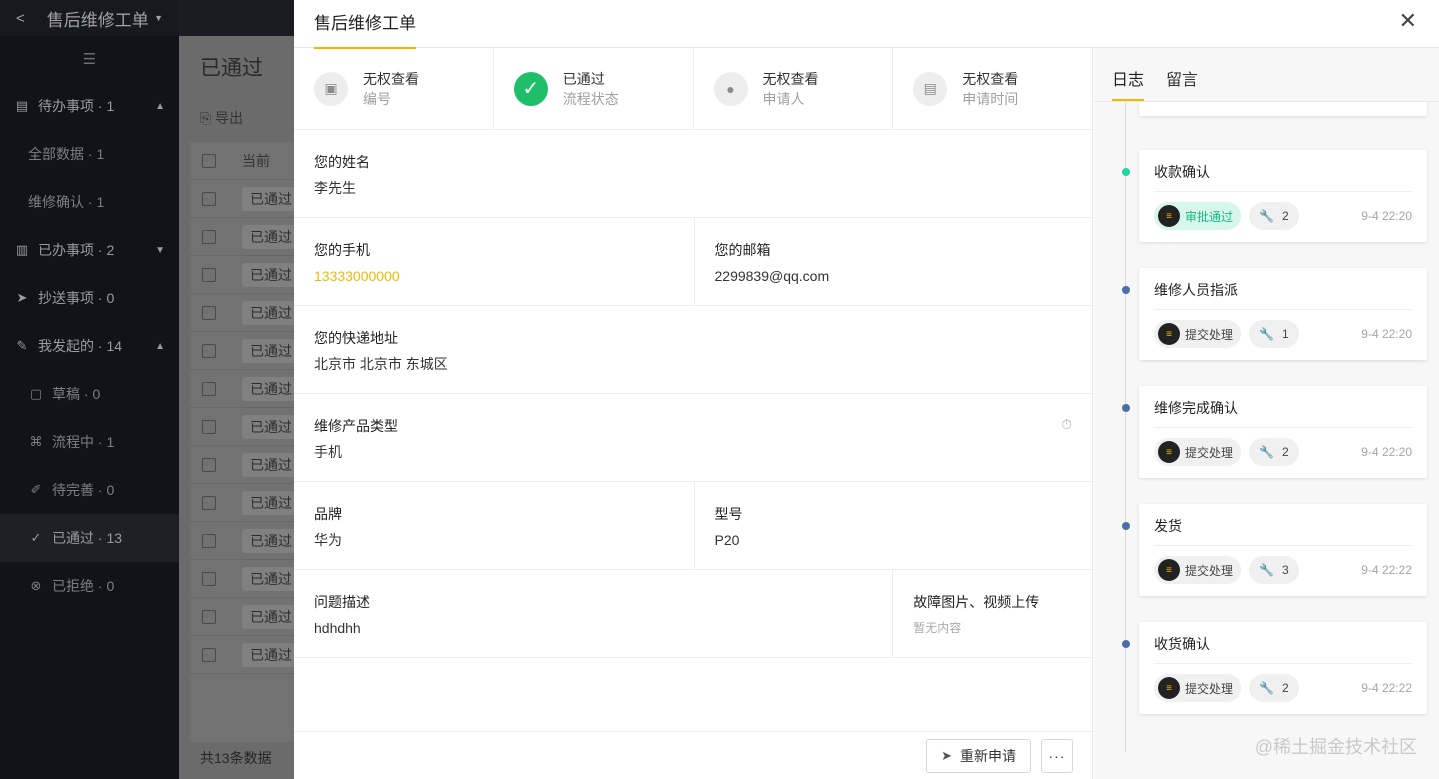 The width and height of the screenshot is (1439, 779). What do you see at coordinates (89, 442) in the screenshot?
I see `nav-item-in-progress: ⌘ 流程中 · 1` at bounding box center [89, 442].